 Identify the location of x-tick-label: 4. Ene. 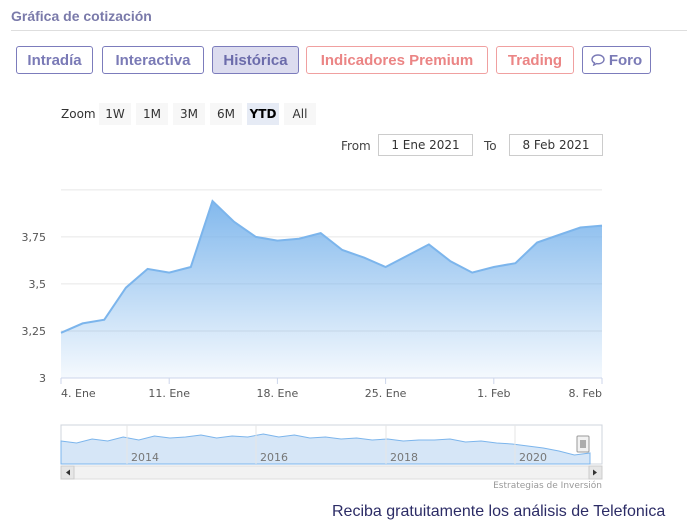
(78, 393).